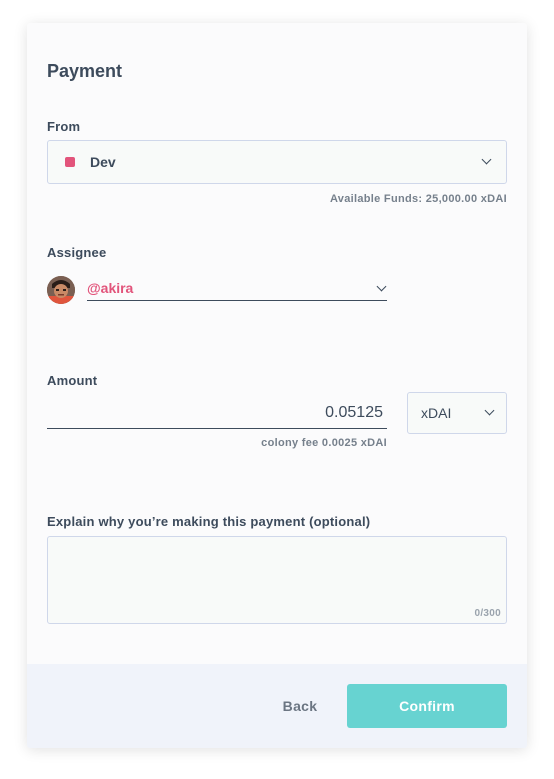  I want to click on amount-input: 0.05125, so click(217, 413).